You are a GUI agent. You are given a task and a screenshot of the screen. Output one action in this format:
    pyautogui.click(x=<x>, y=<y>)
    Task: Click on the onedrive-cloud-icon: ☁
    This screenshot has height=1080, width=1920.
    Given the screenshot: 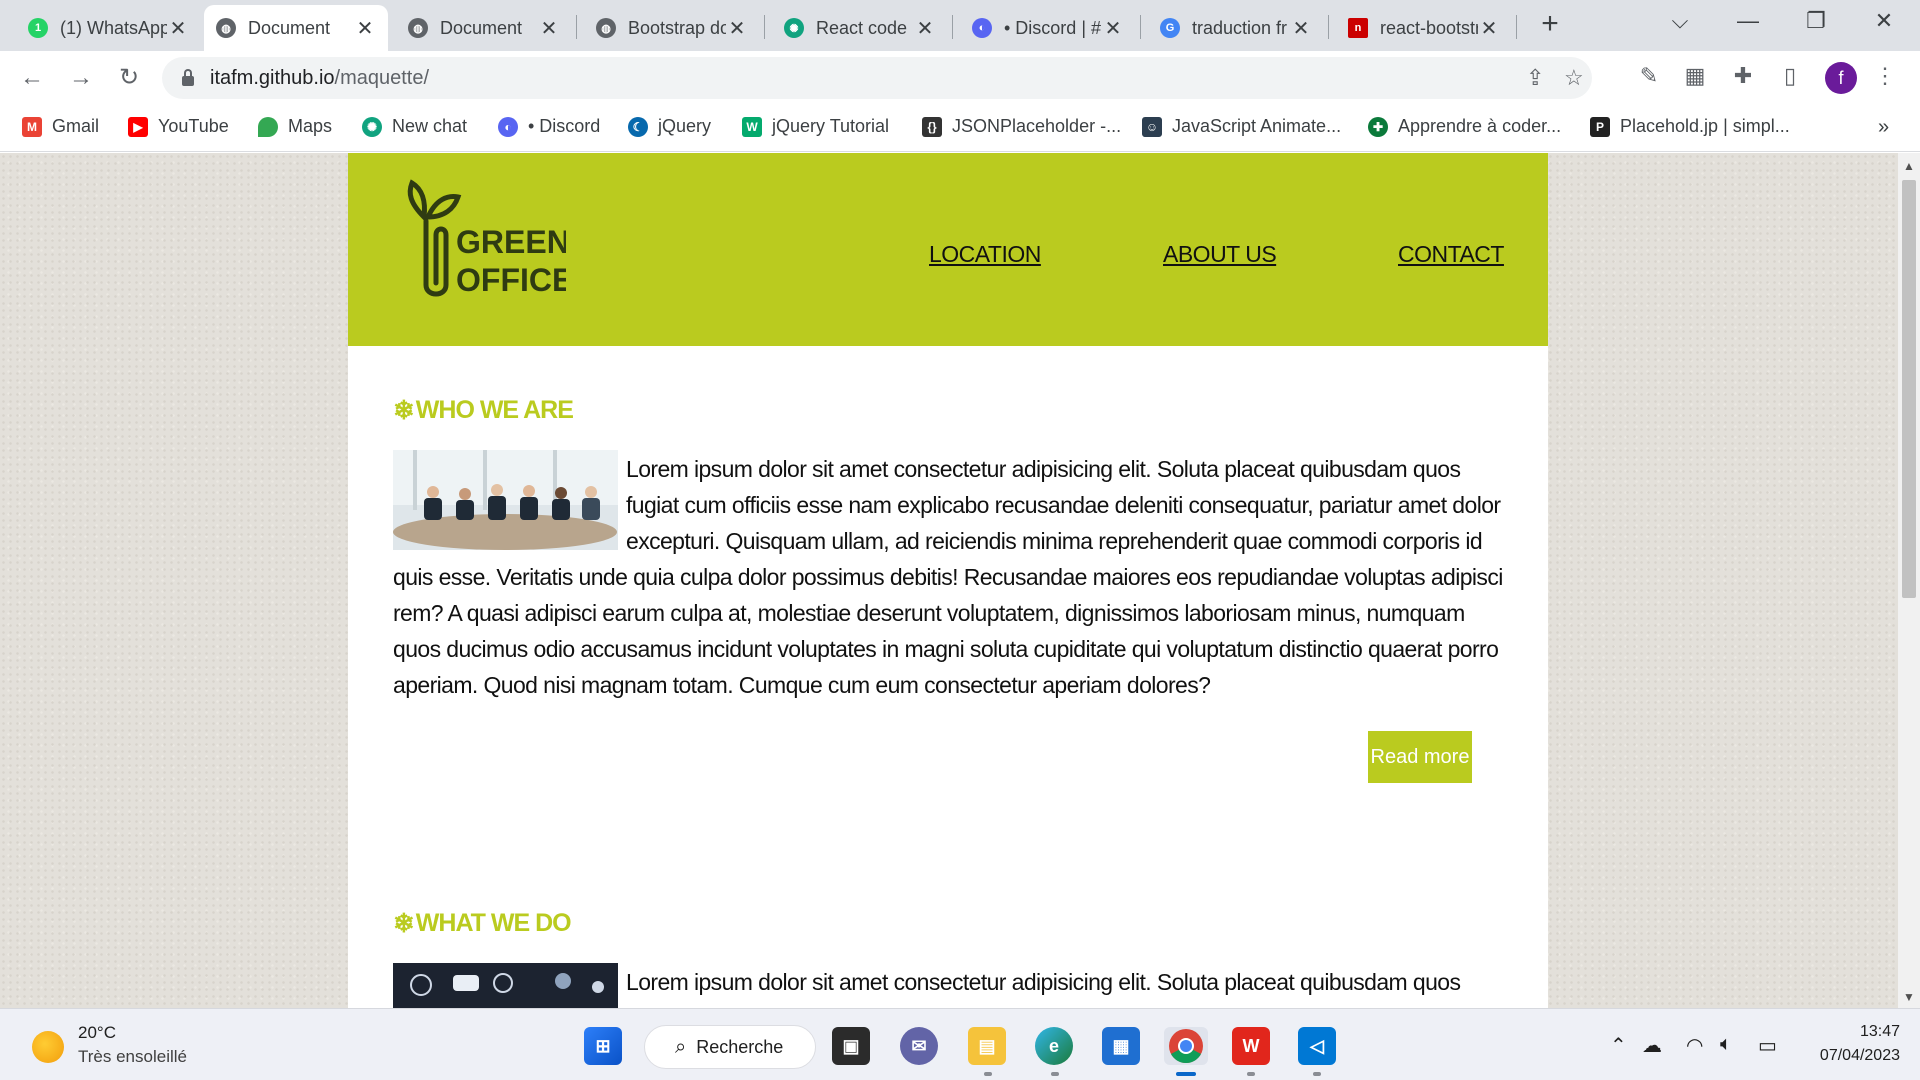 What is the action you would take?
    pyautogui.click(x=1652, y=1045)
    